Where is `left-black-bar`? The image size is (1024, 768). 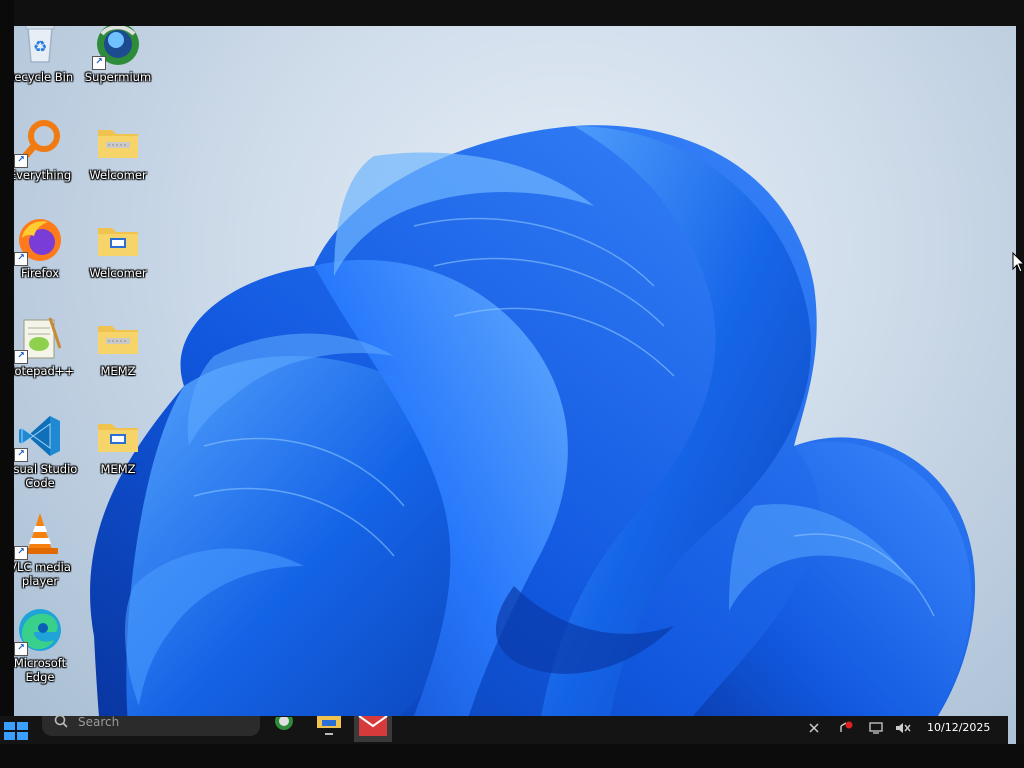
left-black-bar is located at coordinates (7, 384).